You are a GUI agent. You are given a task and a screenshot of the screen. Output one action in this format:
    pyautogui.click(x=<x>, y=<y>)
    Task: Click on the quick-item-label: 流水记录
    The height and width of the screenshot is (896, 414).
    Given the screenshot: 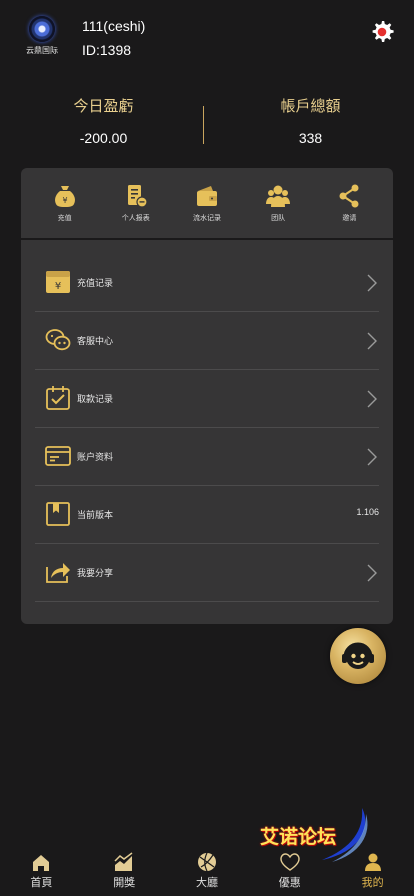 What is the action you would take?
    pyautogui.click(x=206, y=218)
    